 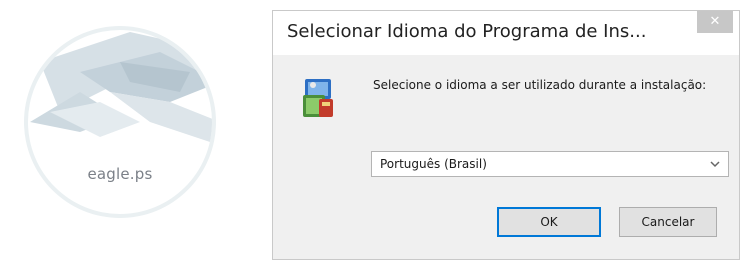 What do you see at coordinates (120, 174) in the screenshot?
I see `logo-brand-text: eagle.ps` at bounding box center [120, 174].